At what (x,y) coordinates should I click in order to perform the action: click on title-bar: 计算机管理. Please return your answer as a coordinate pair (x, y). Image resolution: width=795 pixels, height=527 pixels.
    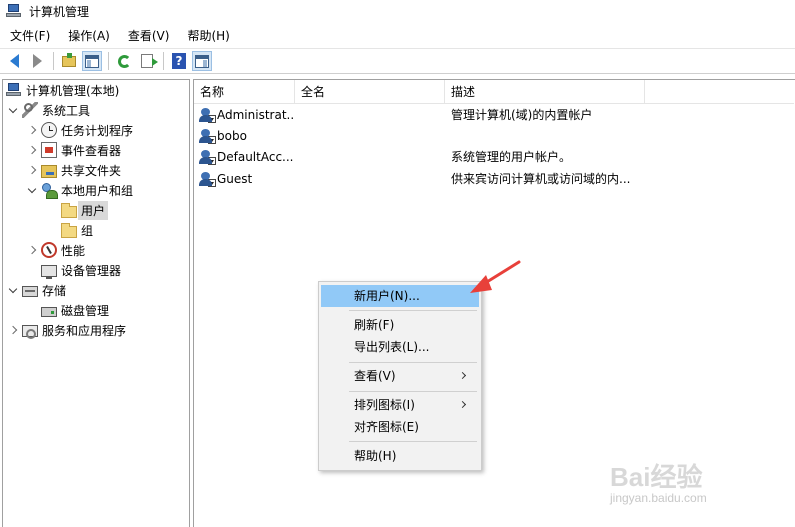
    Looking at the image, I should click on (397, 11).